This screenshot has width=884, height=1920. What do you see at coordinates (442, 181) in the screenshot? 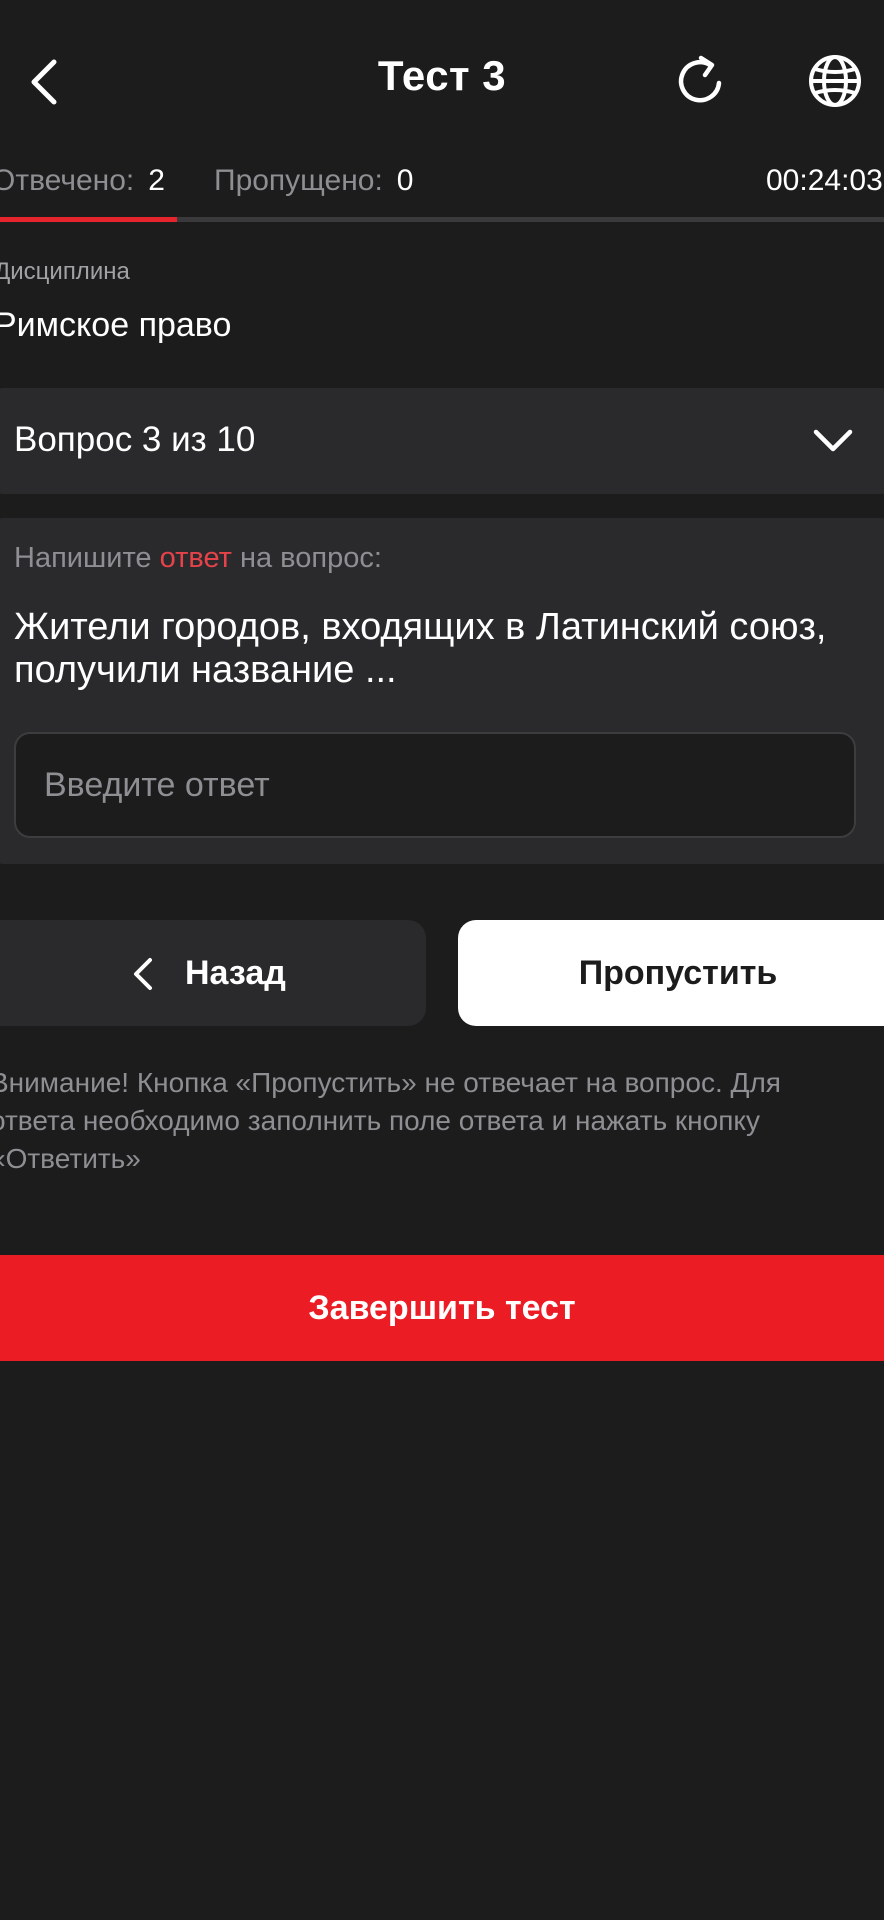
I see `stats-bar: Отвечено: 2 Пропущено: 0 00:24:03` at bounding box center [442, 181].